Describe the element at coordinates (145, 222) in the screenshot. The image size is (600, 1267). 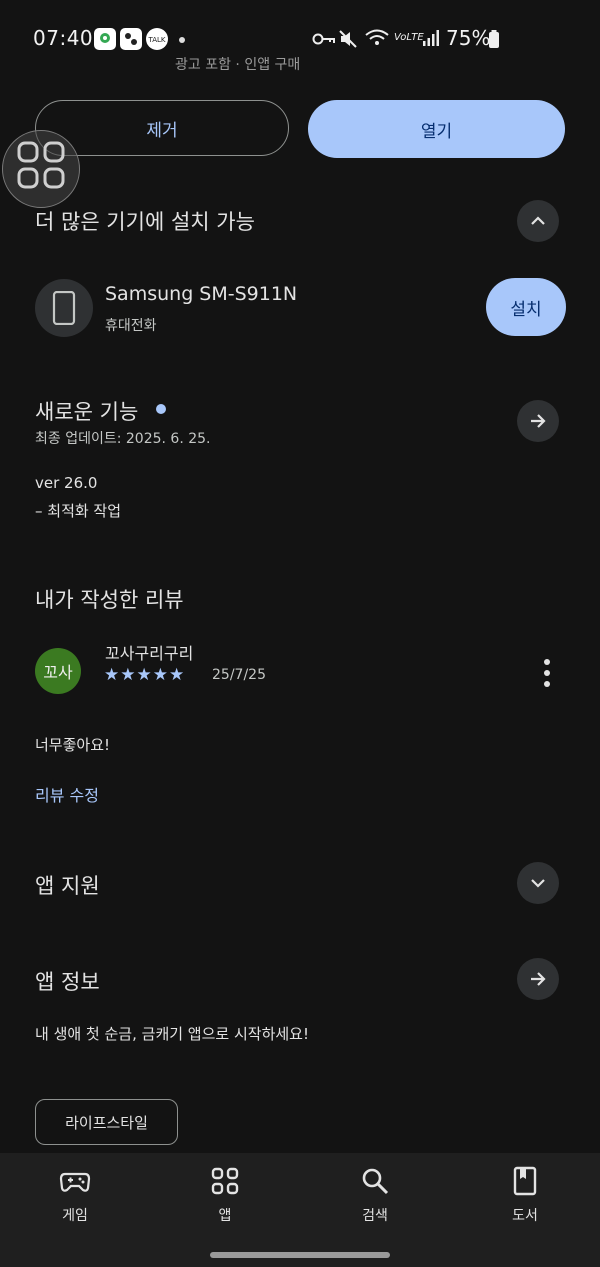
I see `more-devices-title: 더 많은 기기에 설치 가능` at that location.